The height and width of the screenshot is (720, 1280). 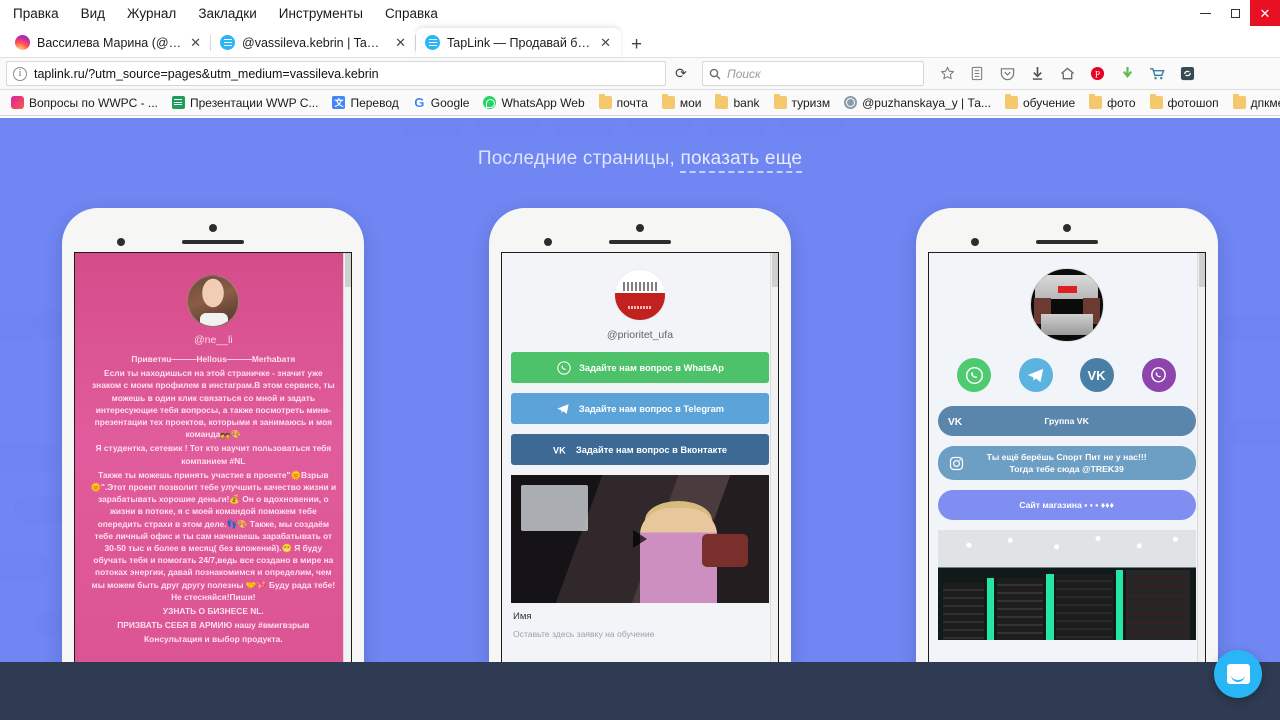 What do you see at coordinates (813, 73) in the screenshot?
I see `search-bar: Поиск` at bounding box center [813, 73].